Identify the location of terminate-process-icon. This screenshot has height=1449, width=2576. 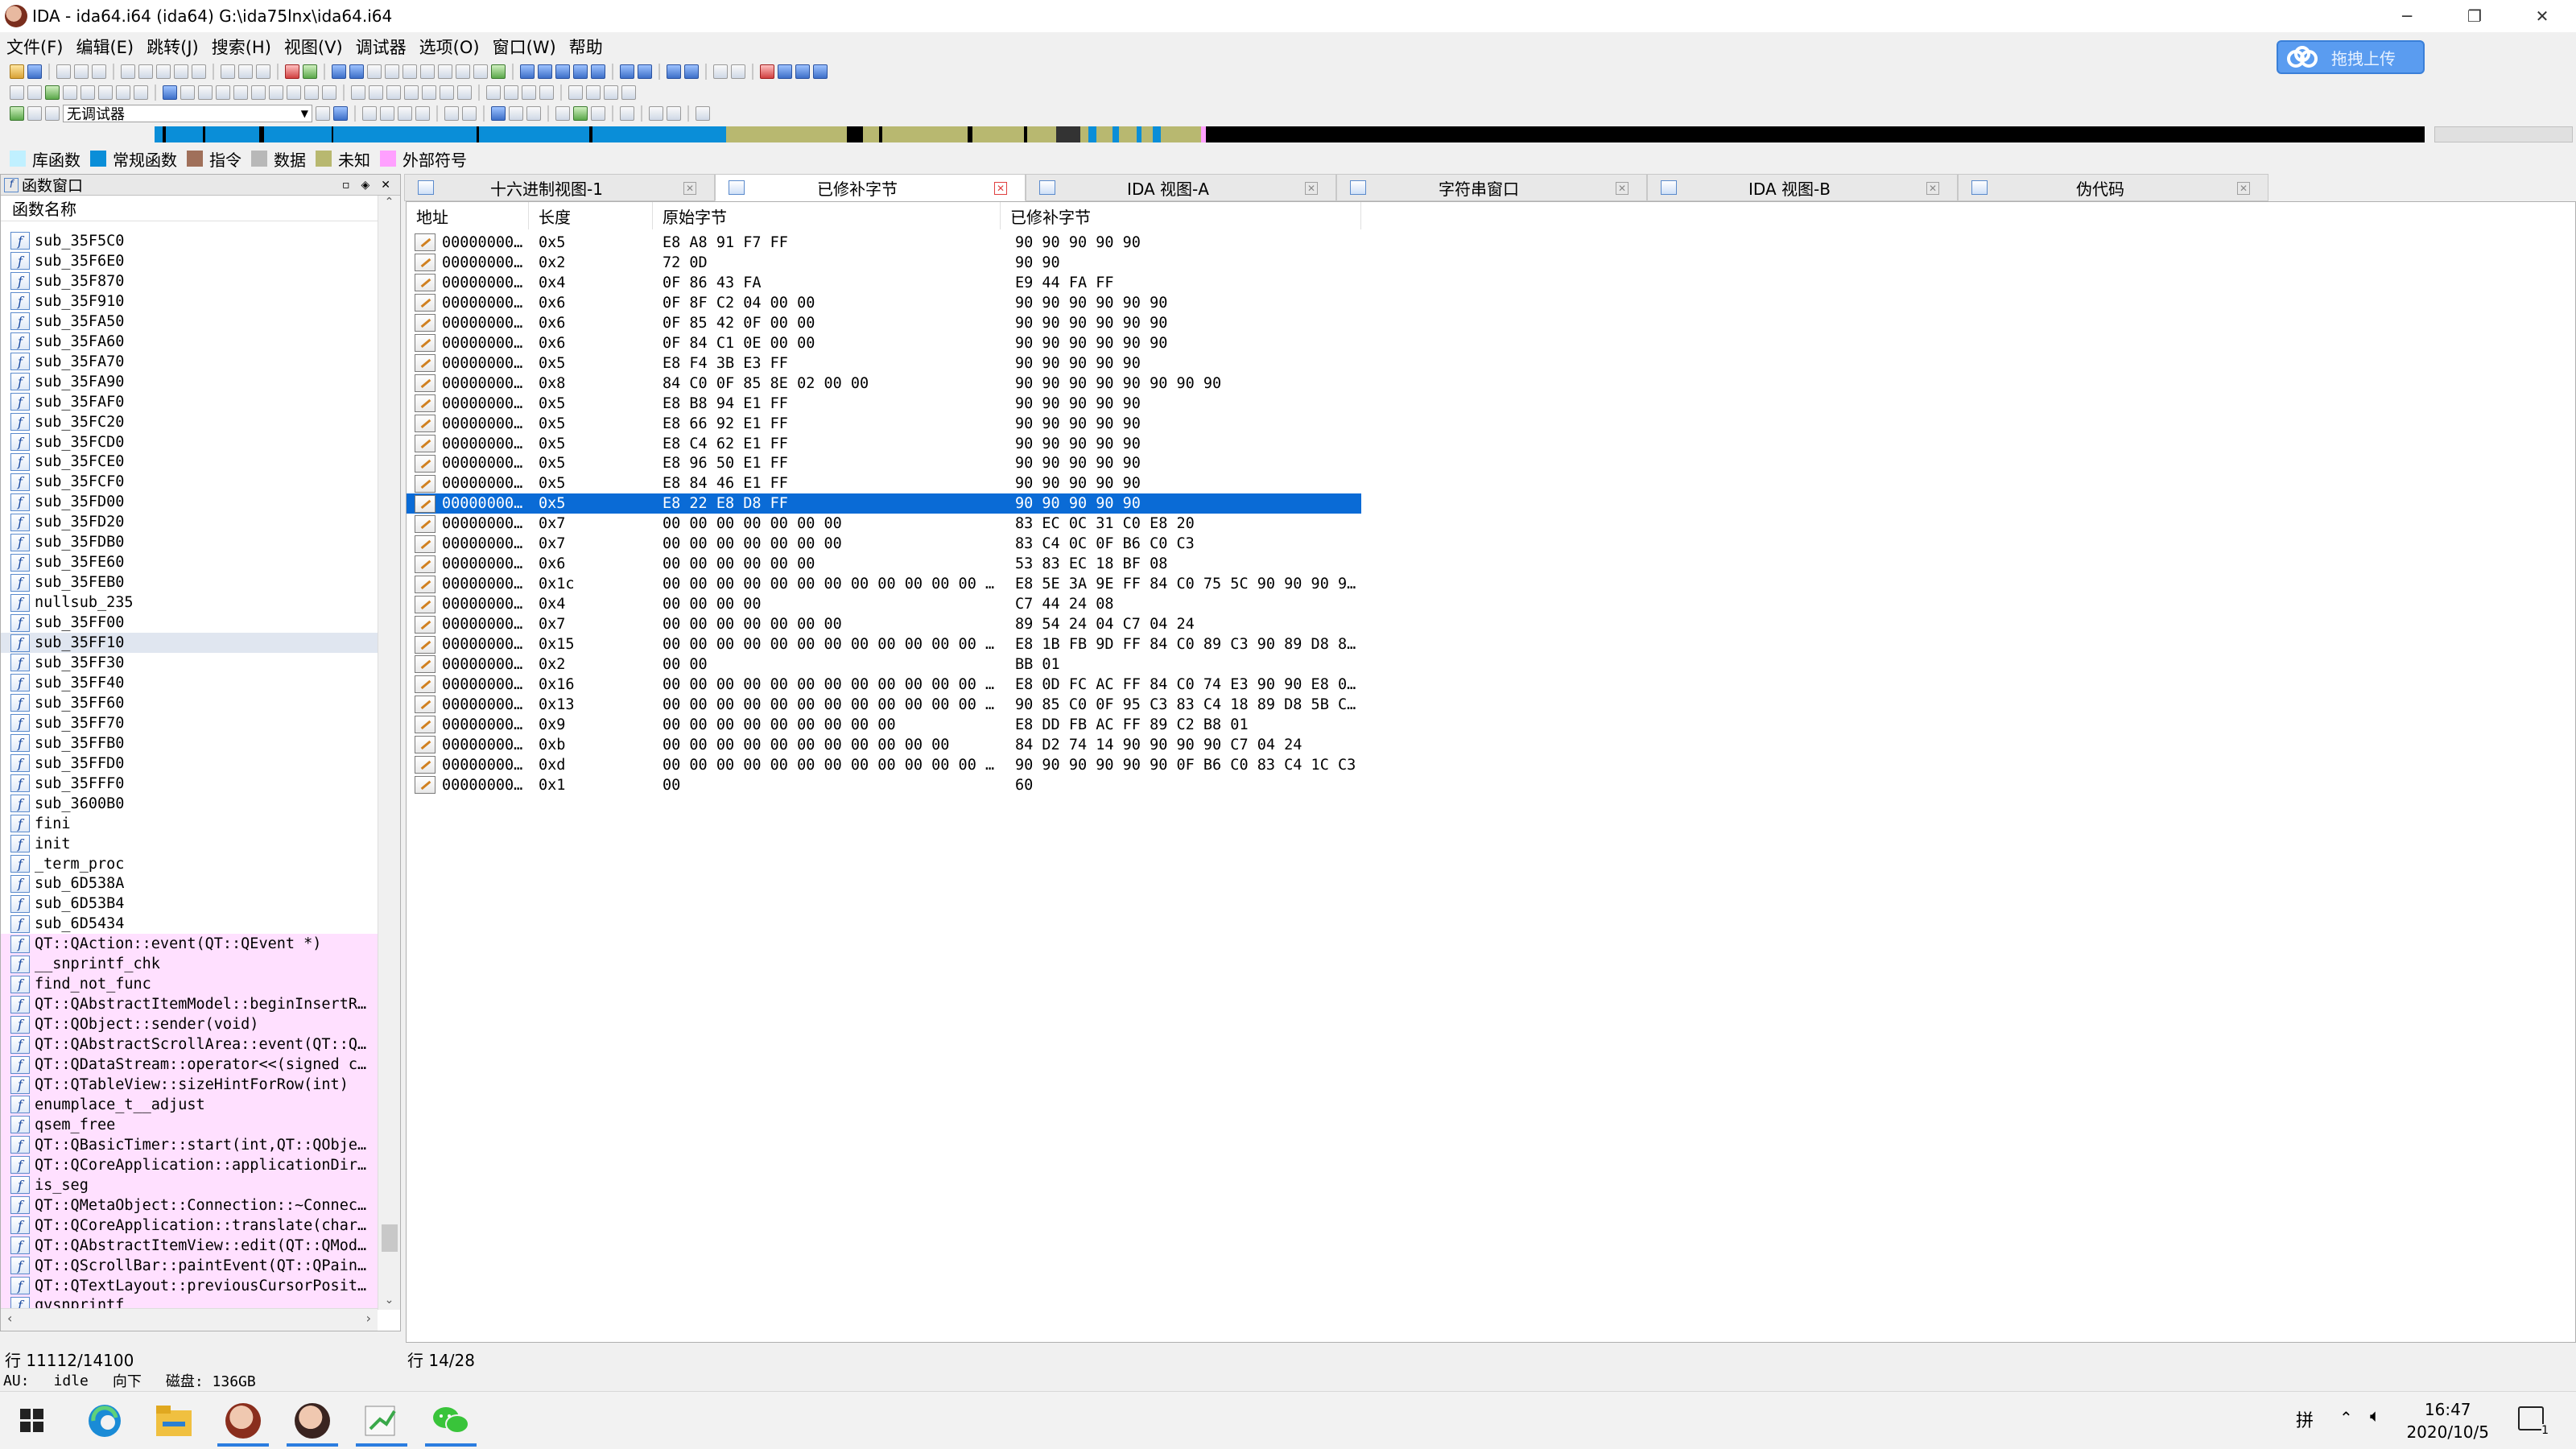
(53, 113).